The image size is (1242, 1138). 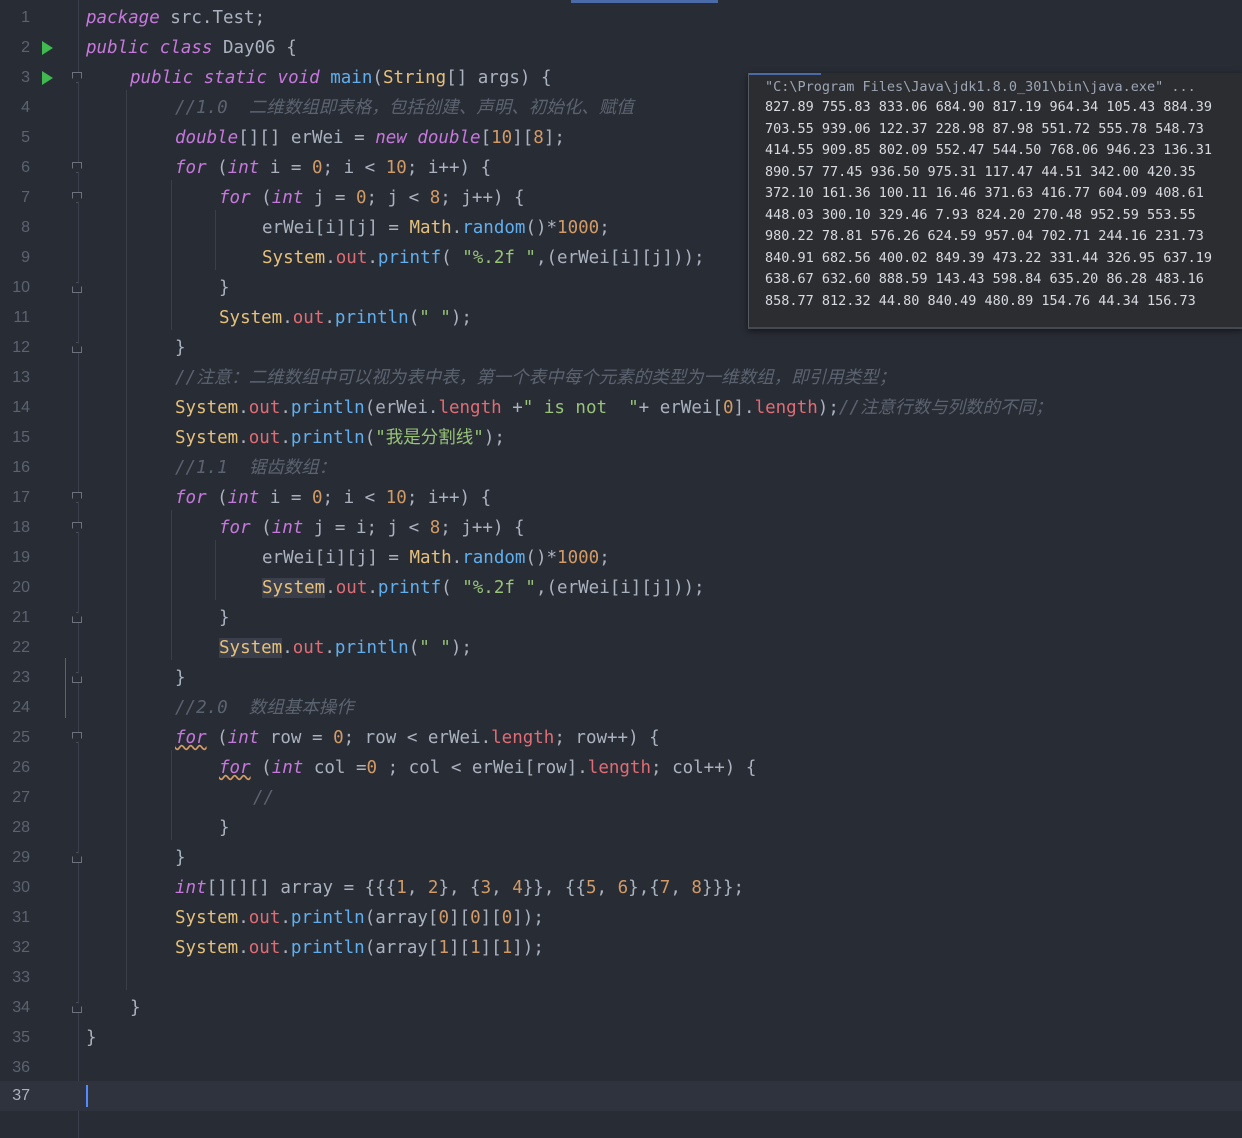 What do you see at coordinates (47, 48) in the screenshot?
I see `run-class-icon` at bounding box center [47, 48].